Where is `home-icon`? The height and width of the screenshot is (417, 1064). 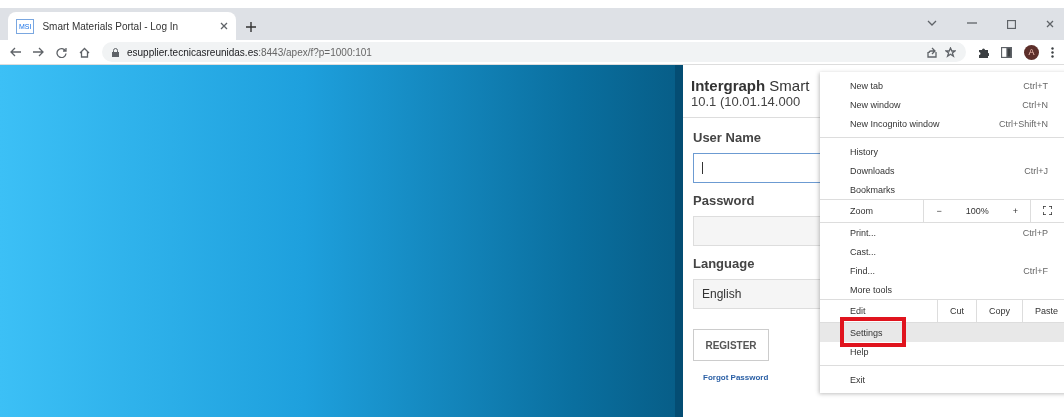
home-icon is located at coordinates (84, 52).